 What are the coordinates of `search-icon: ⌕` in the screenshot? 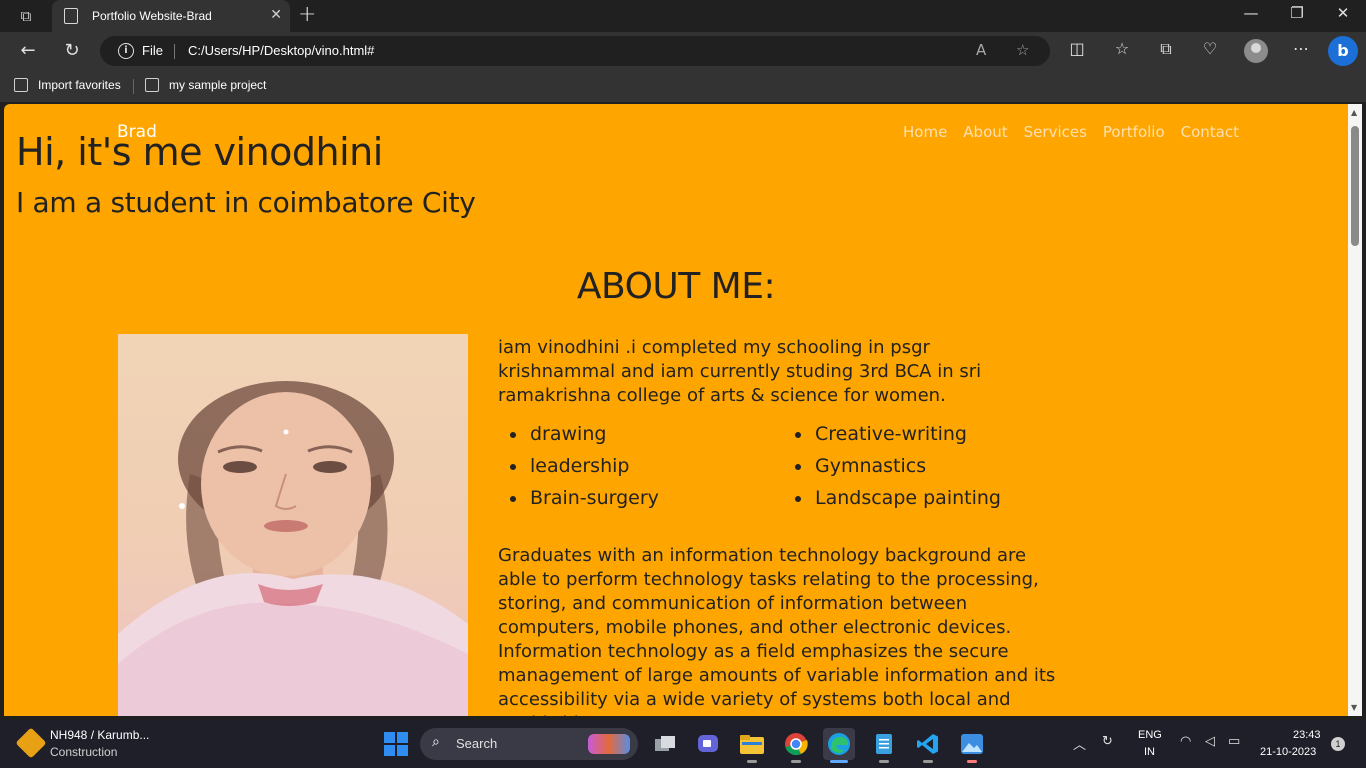 It's located at (436, 742).